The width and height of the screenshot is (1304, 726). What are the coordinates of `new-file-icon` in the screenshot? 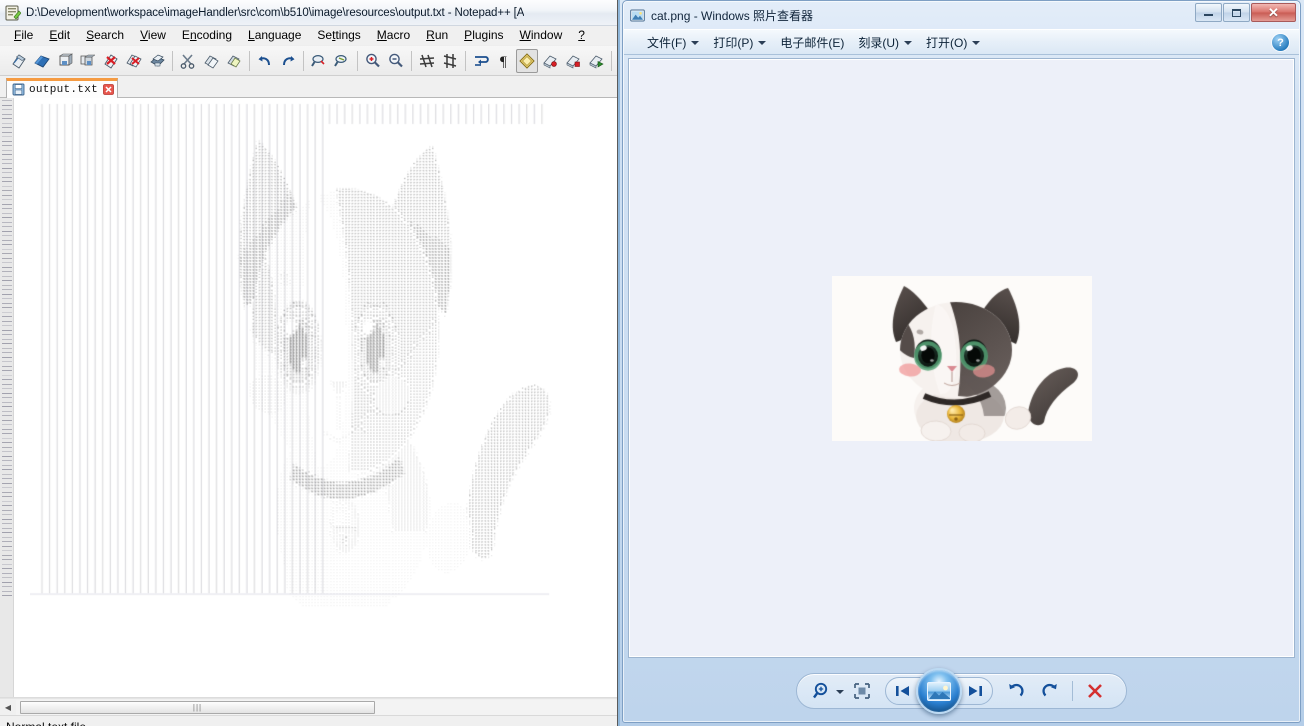 It's located at (19, 61).